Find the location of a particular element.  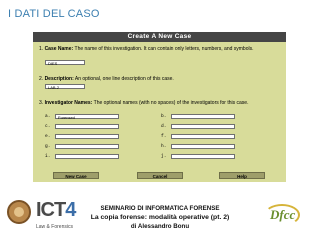

slide-title: I DATI DEL CASO is located at coordinates (54, 14).